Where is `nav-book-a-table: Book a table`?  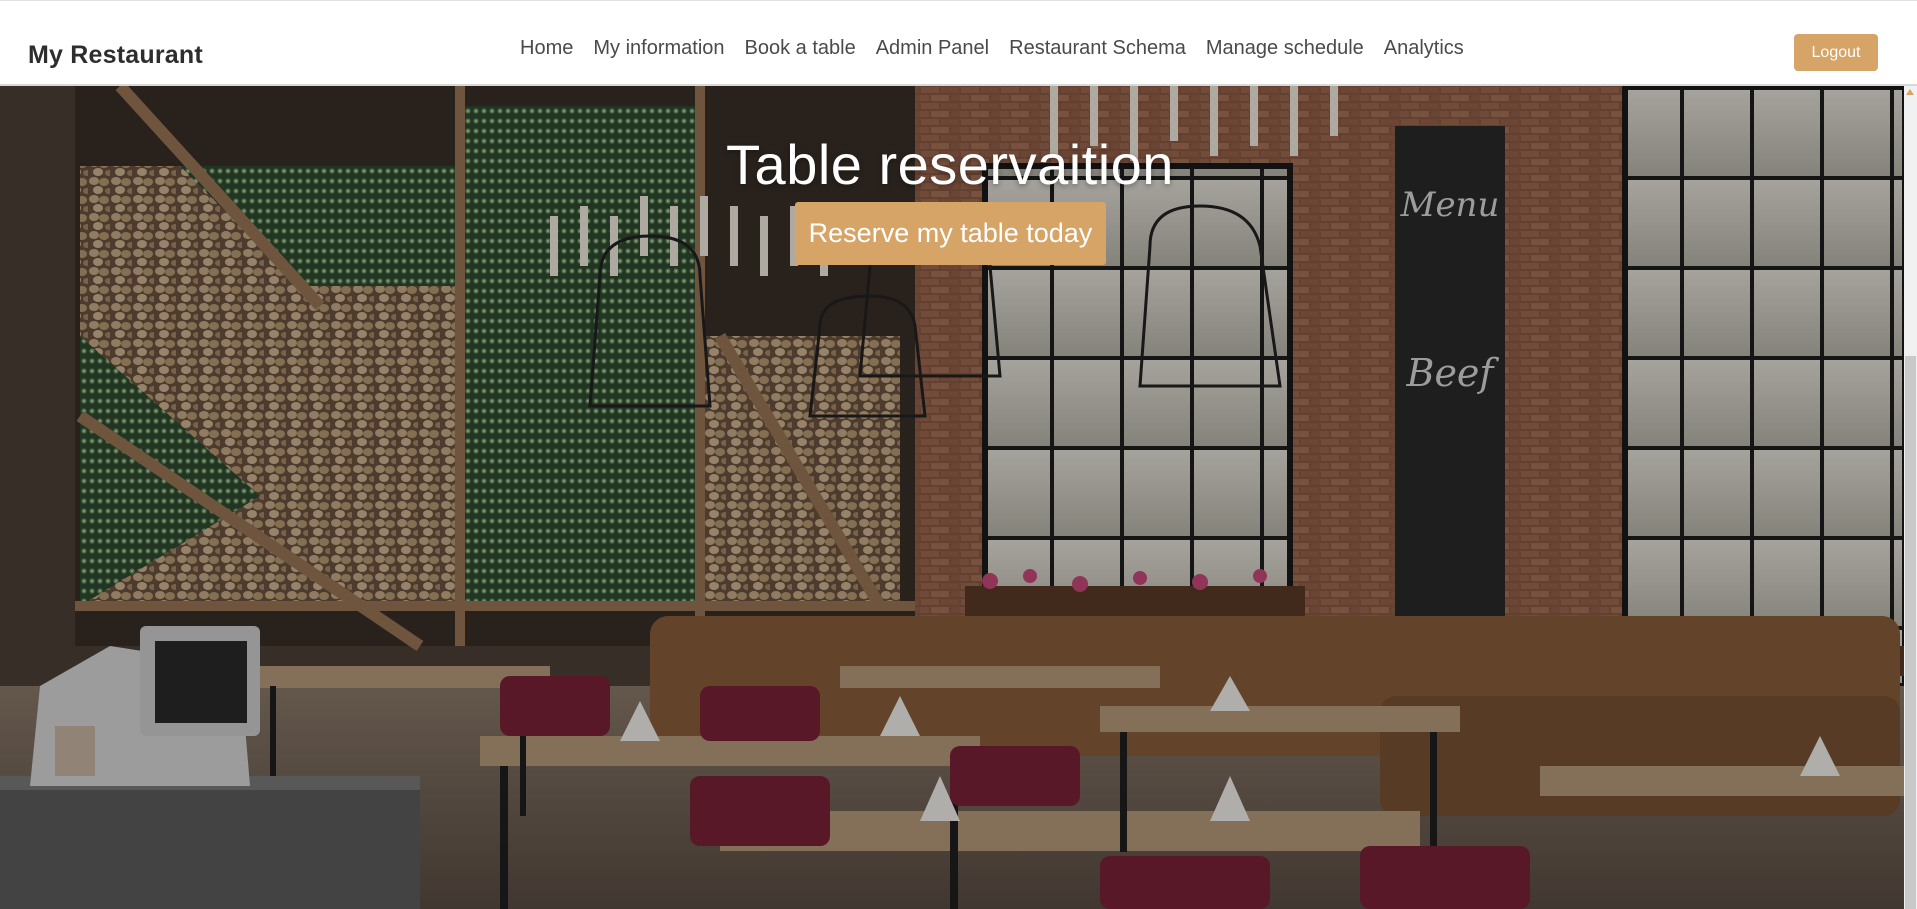 nav-book-a-table: Book a table is located at coordinates (800, 48).